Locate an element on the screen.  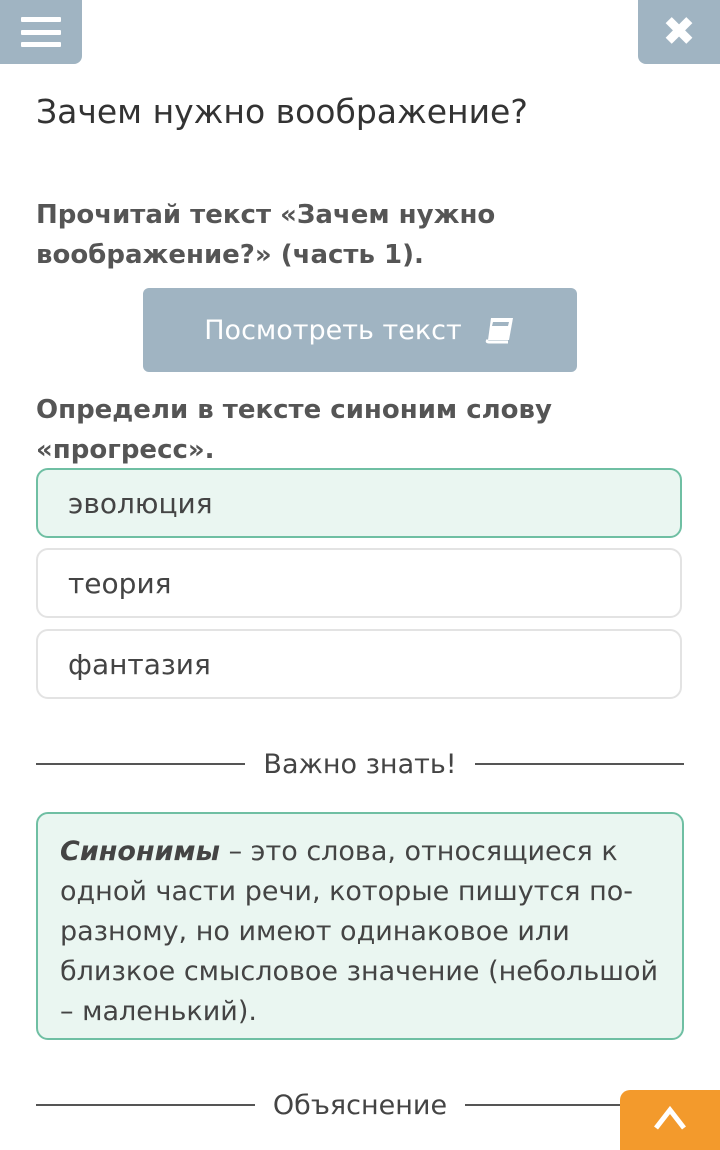
book-icon is located at coordinates (499, 331).